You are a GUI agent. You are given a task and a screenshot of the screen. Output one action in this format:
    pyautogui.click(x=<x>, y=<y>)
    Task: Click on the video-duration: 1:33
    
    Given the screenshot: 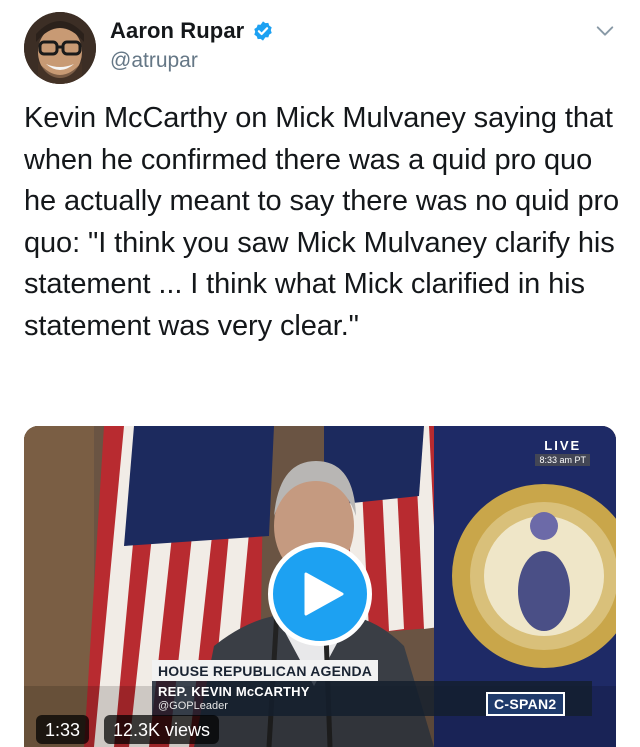 What is the action you would take?
    pyautogui.click(x=63, y=729)
    